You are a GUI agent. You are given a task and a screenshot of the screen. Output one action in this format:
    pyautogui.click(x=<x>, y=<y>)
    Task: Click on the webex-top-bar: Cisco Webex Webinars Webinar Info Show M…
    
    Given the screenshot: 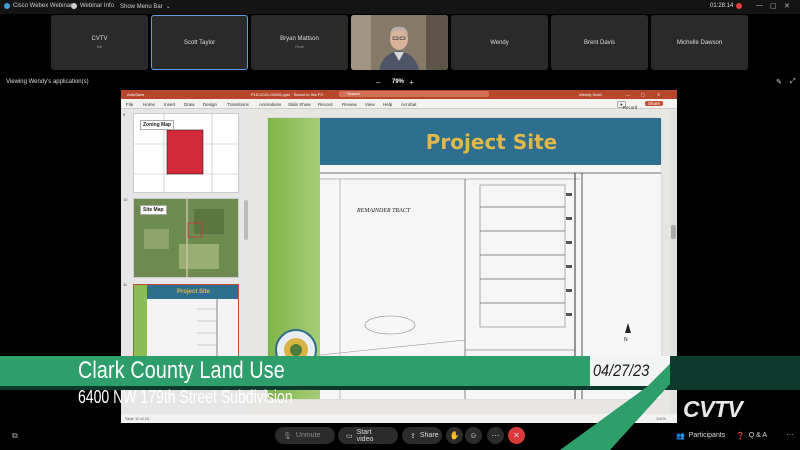 What is the action you would take?
    pyautogui.click(x=400, y=7)
    